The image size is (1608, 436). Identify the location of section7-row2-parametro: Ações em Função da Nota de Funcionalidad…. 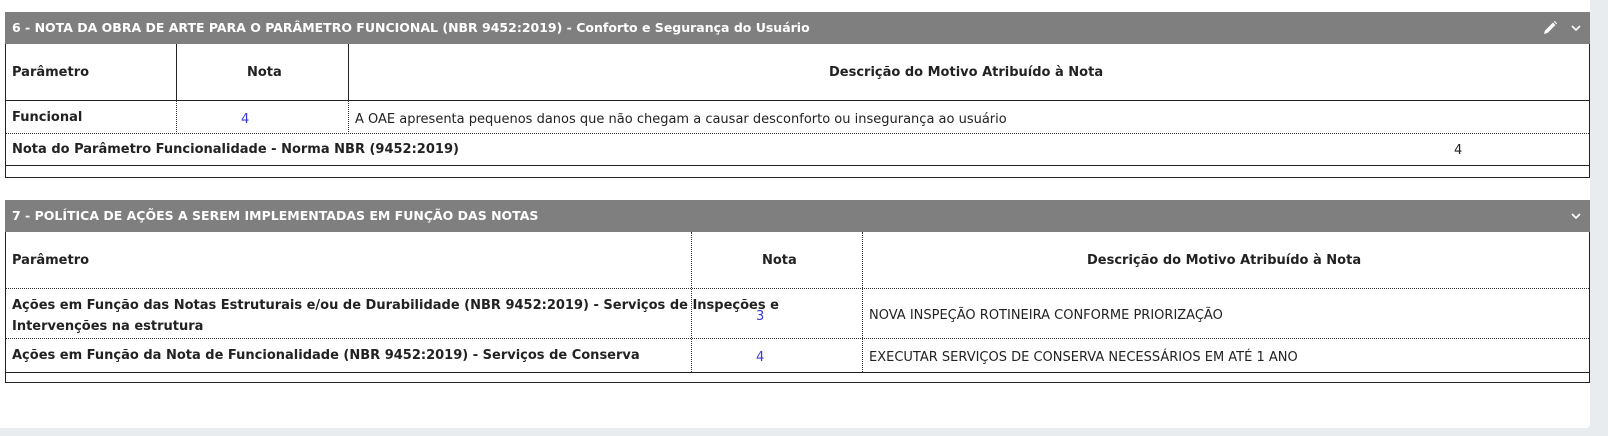
(326, 355).